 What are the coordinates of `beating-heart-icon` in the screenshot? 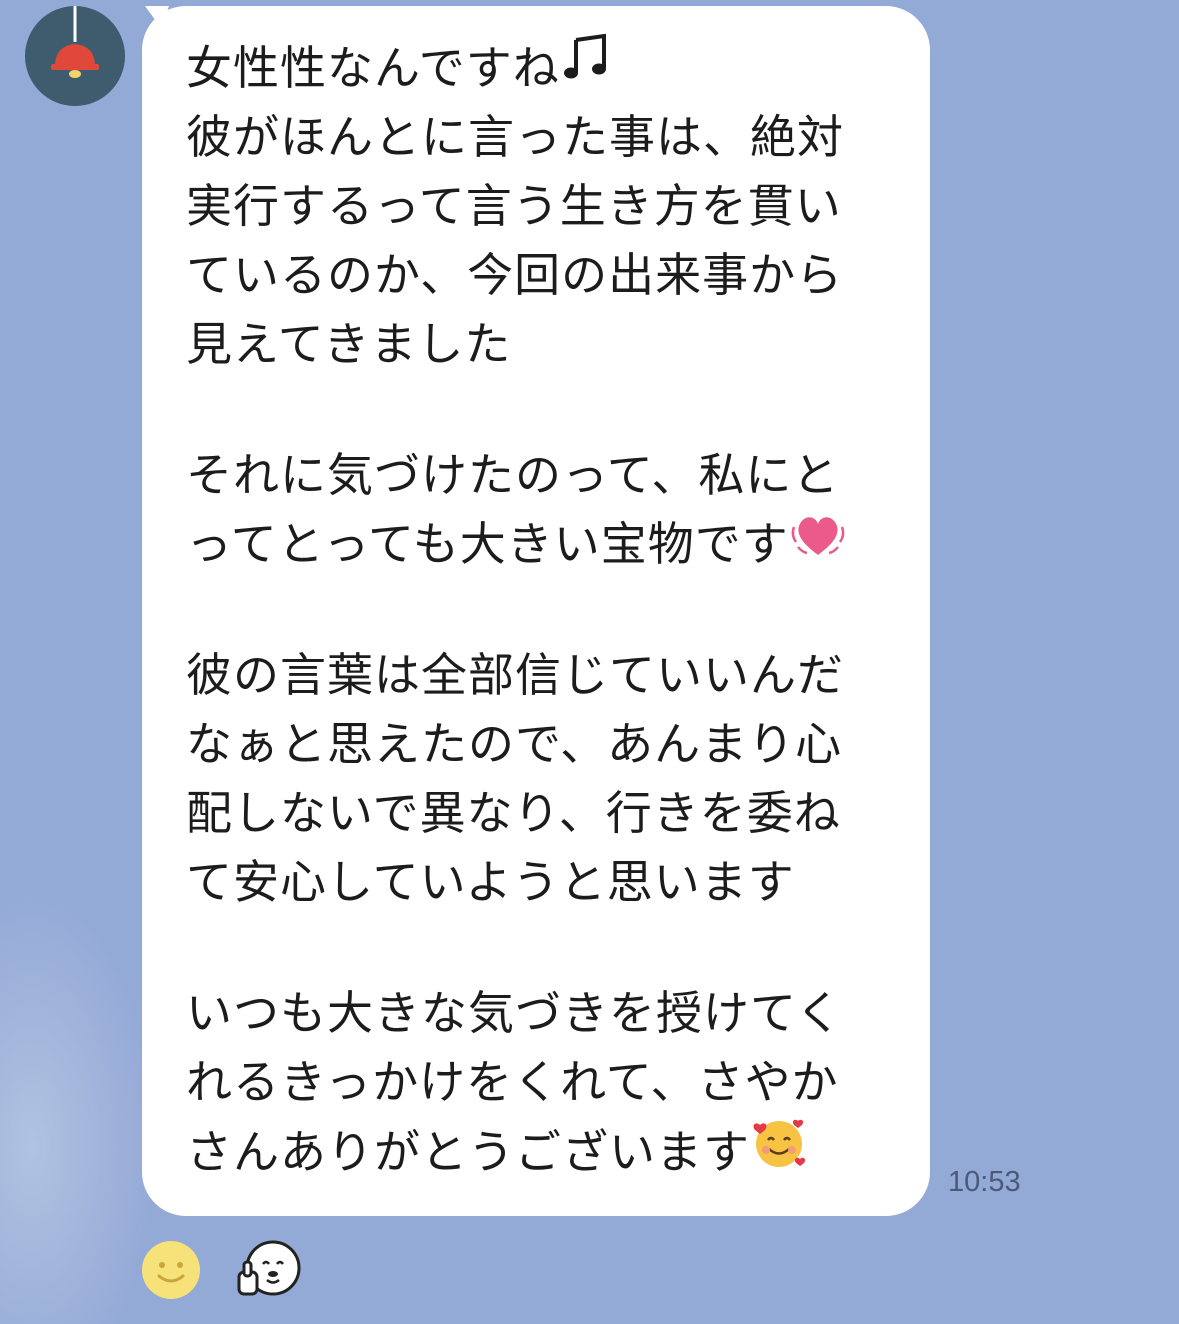 It's located at (818, 543).